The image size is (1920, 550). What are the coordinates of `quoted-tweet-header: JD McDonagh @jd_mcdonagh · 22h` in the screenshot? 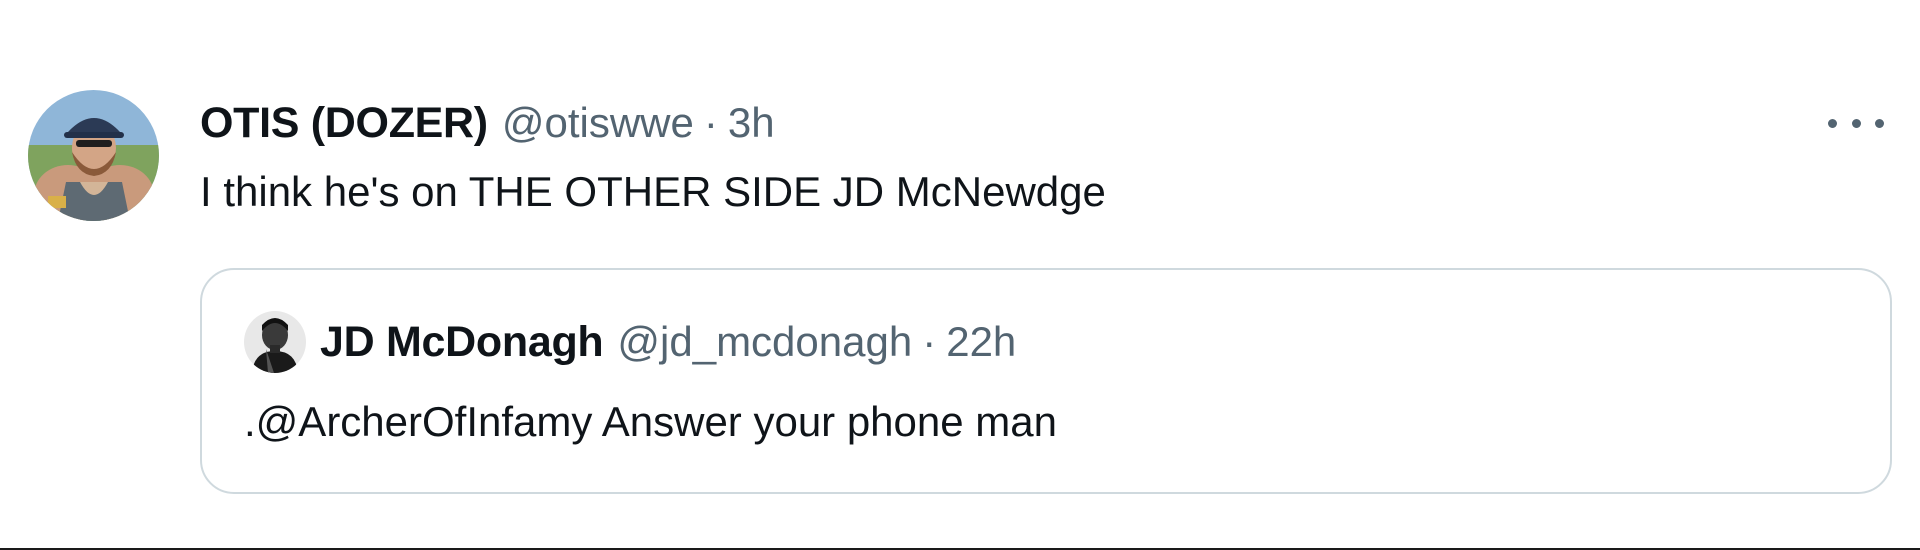 It's located at (630, 342).